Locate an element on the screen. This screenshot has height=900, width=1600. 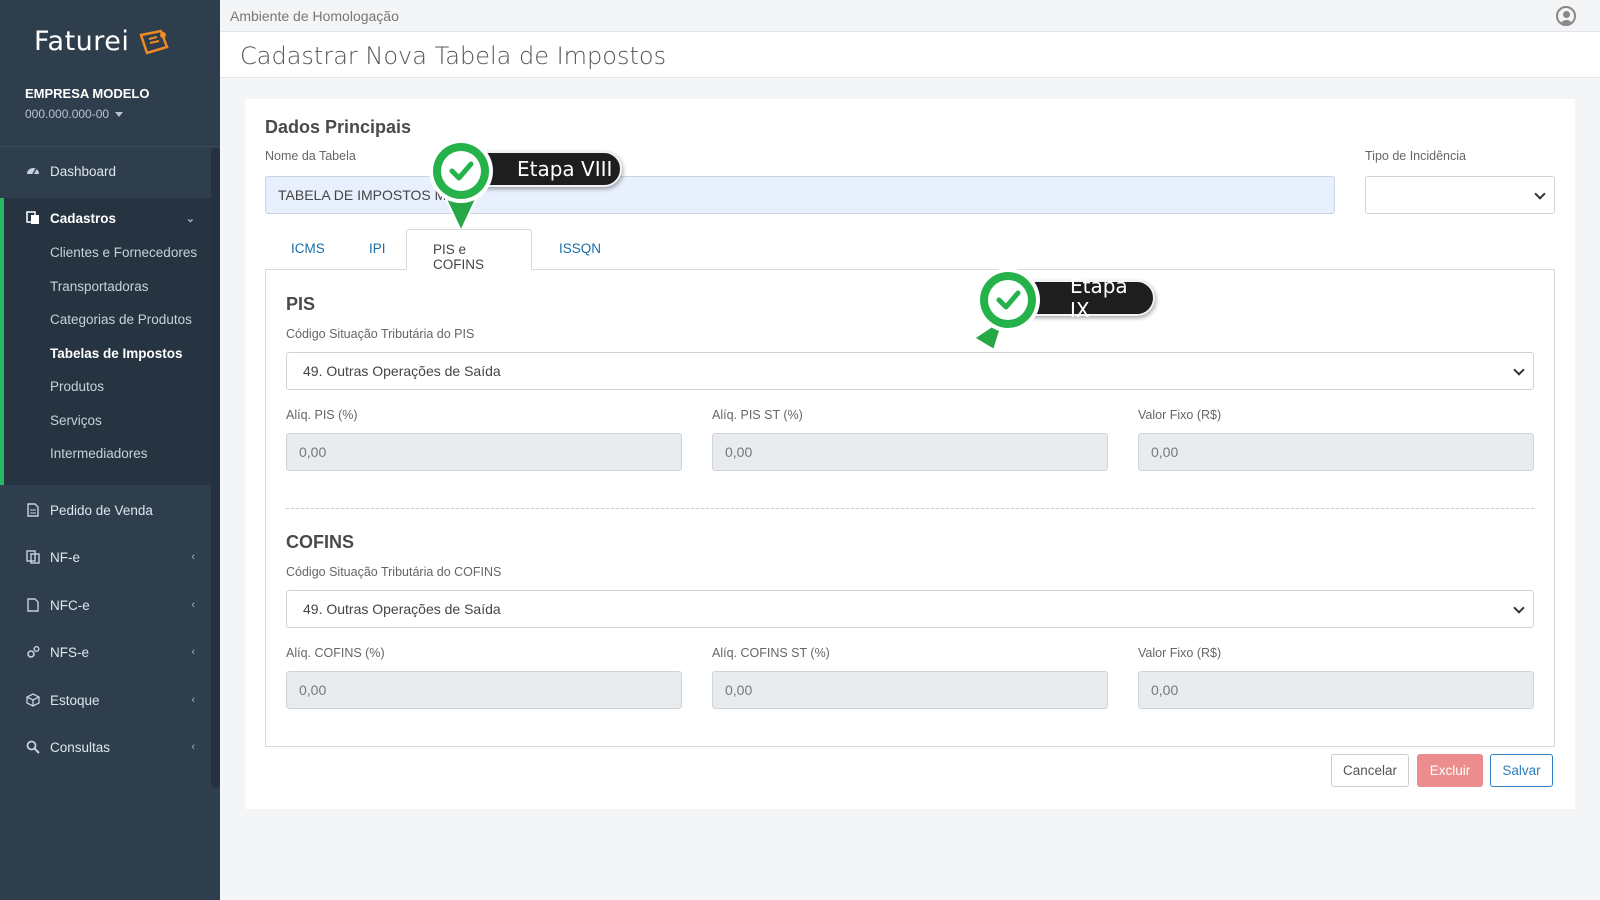
user-icon is located at coordinates (1566, 16).